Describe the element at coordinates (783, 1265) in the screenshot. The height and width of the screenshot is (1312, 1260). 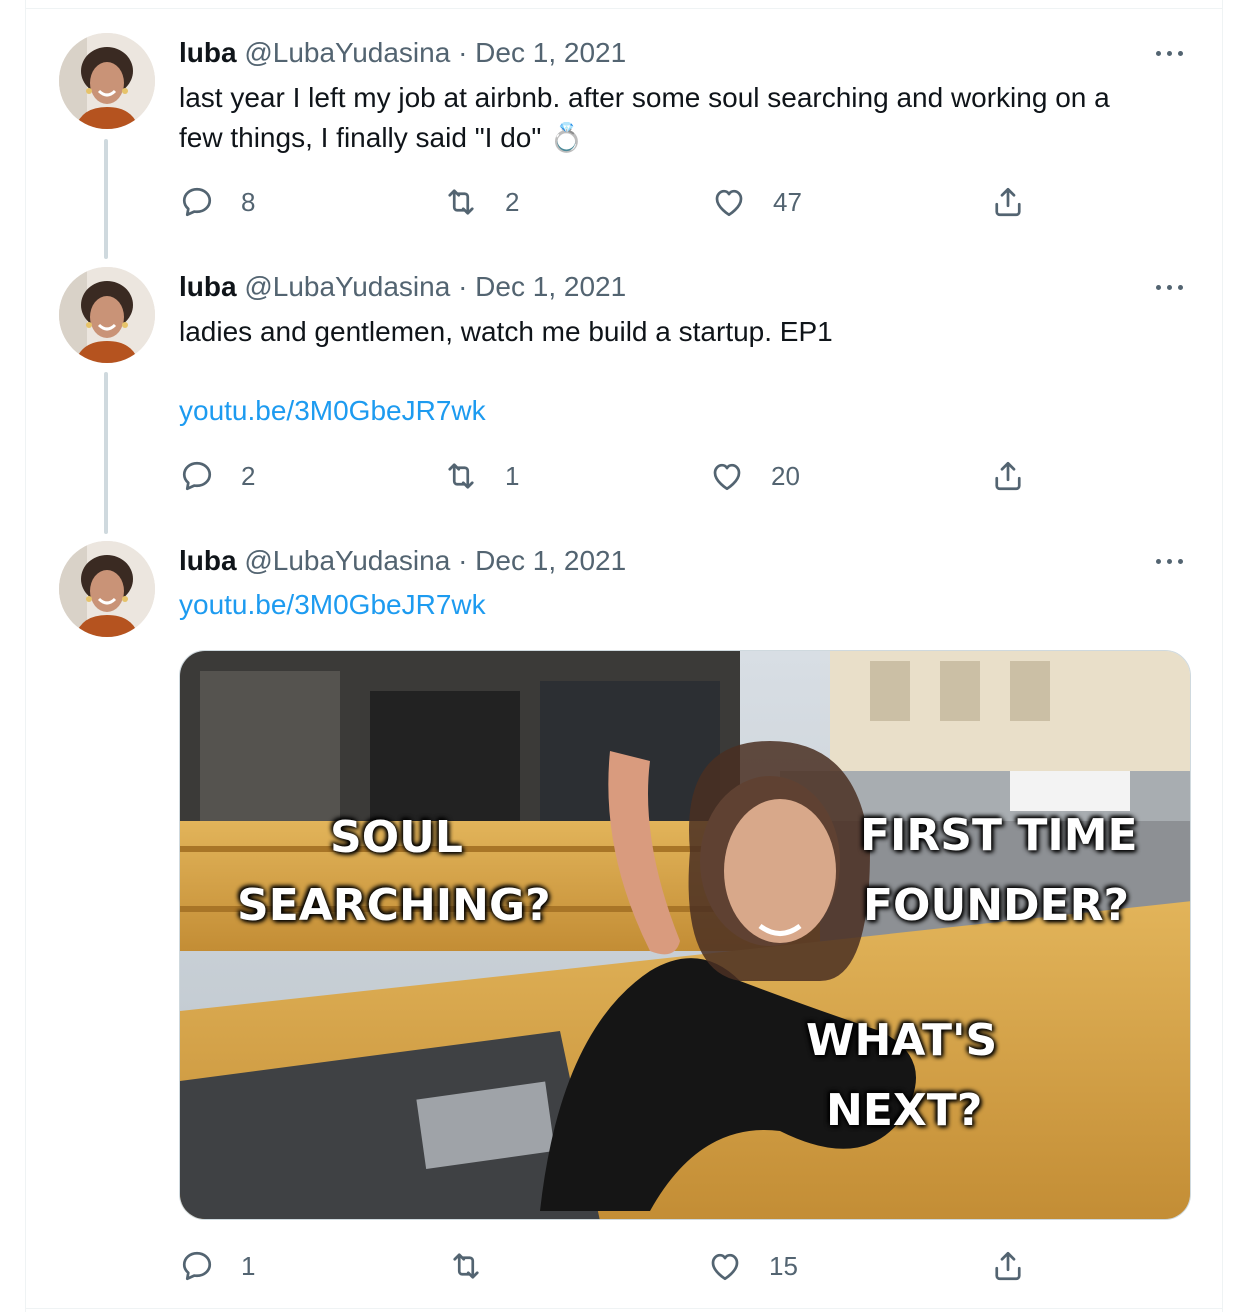
I see `like-count: 15` at that location.